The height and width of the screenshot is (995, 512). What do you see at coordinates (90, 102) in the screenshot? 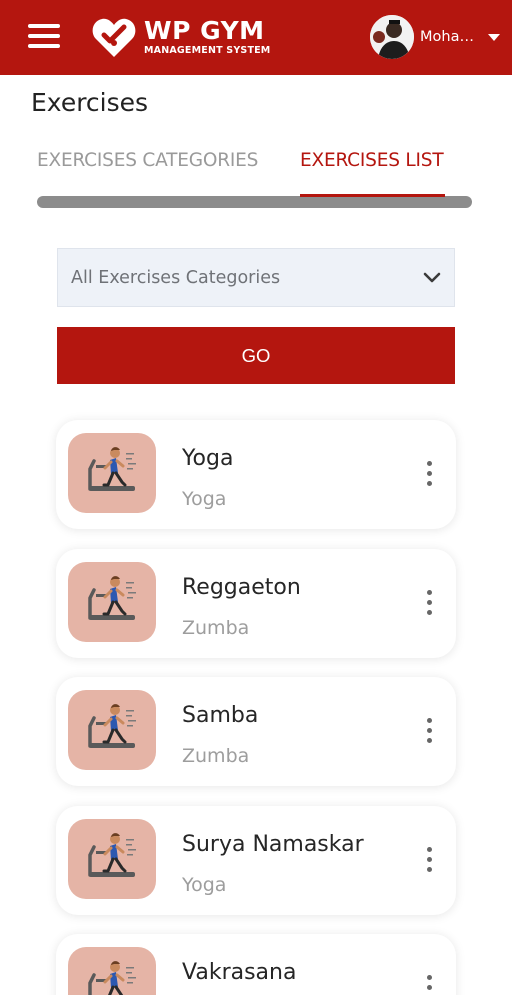
I see `page-title: Exercises` at bounding box center [90, 102].